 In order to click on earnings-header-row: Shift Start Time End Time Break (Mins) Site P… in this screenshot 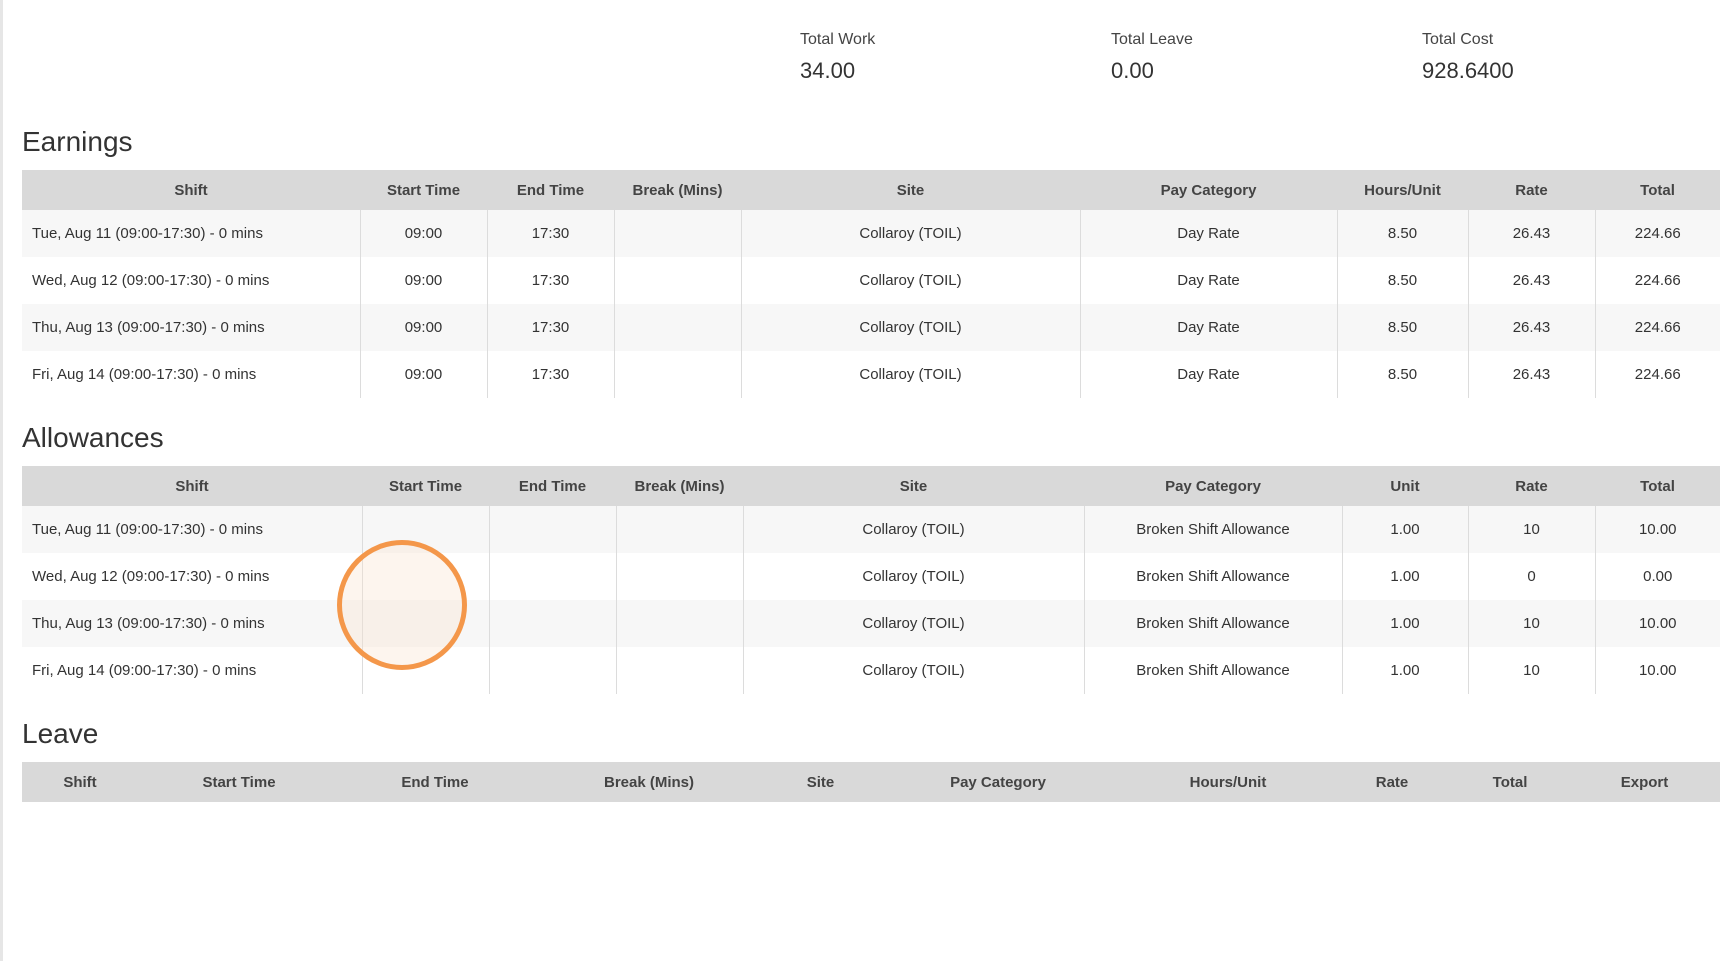, I will do `click(871, 190)`.